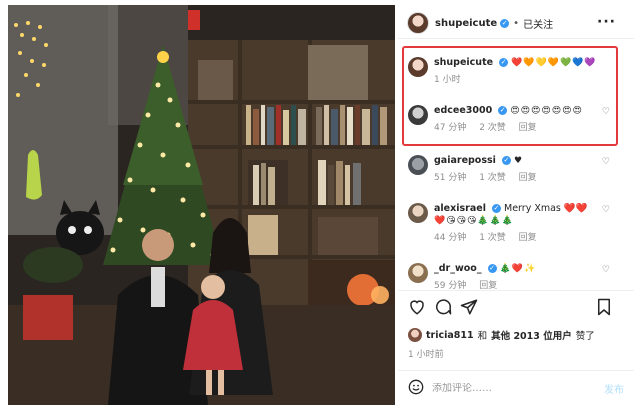 The width and height of the screenshot is (640, 407). What do you see at coordinates (415, 335) in the screenshot?
I see `liker-avatar` at bounding box center [415, 335].